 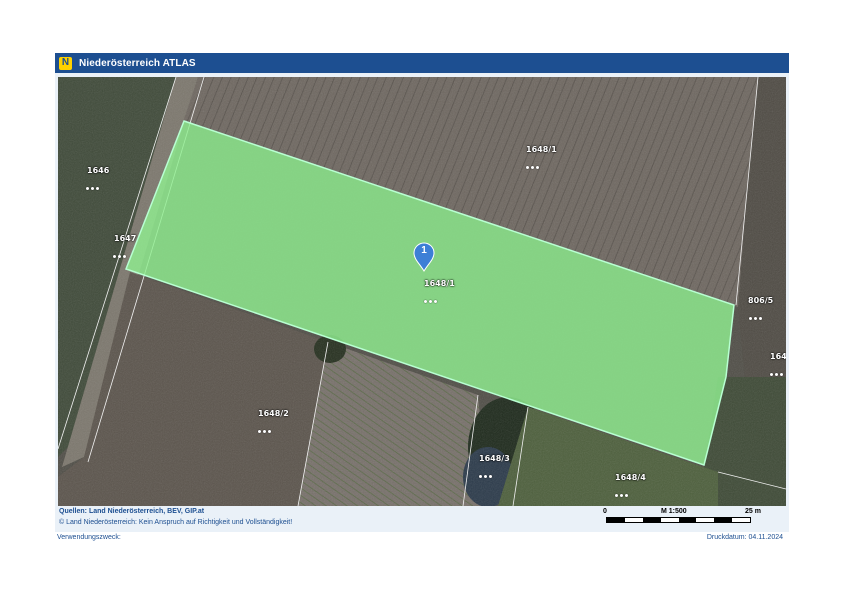 I want to click on usage-label: Verwendungszweck:, so click(x=89, y=537).